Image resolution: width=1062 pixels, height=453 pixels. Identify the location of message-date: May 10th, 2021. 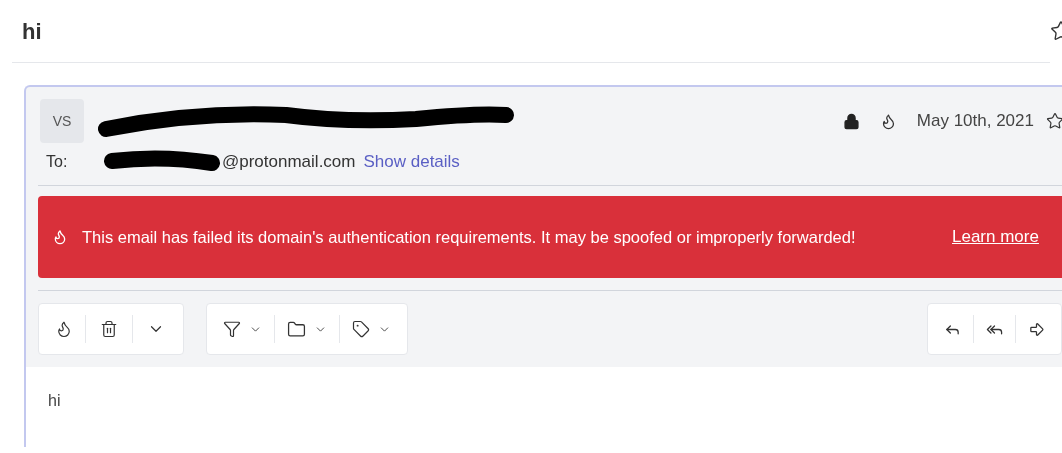
(975, 121).